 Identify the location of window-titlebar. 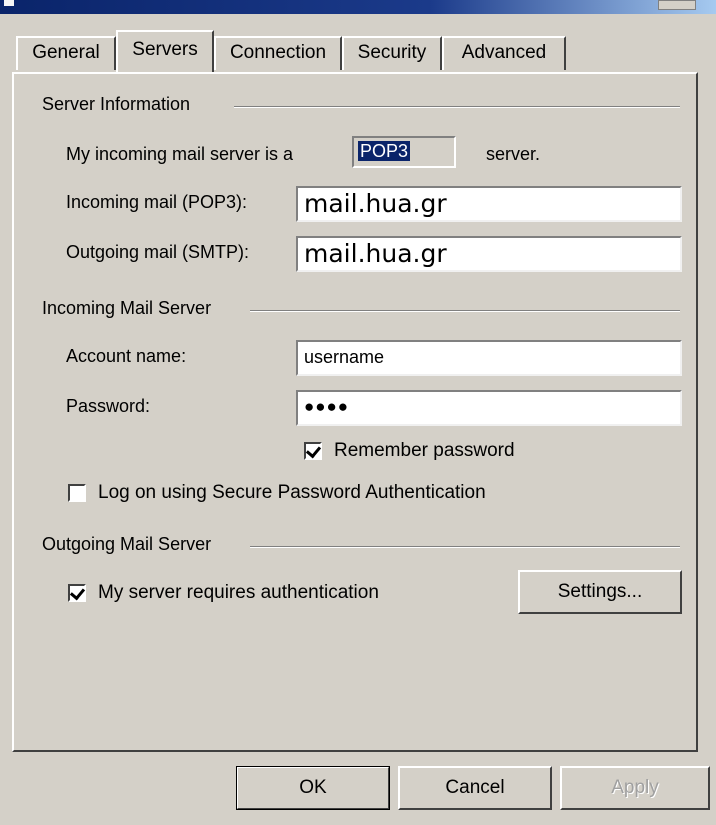
(358, 7).